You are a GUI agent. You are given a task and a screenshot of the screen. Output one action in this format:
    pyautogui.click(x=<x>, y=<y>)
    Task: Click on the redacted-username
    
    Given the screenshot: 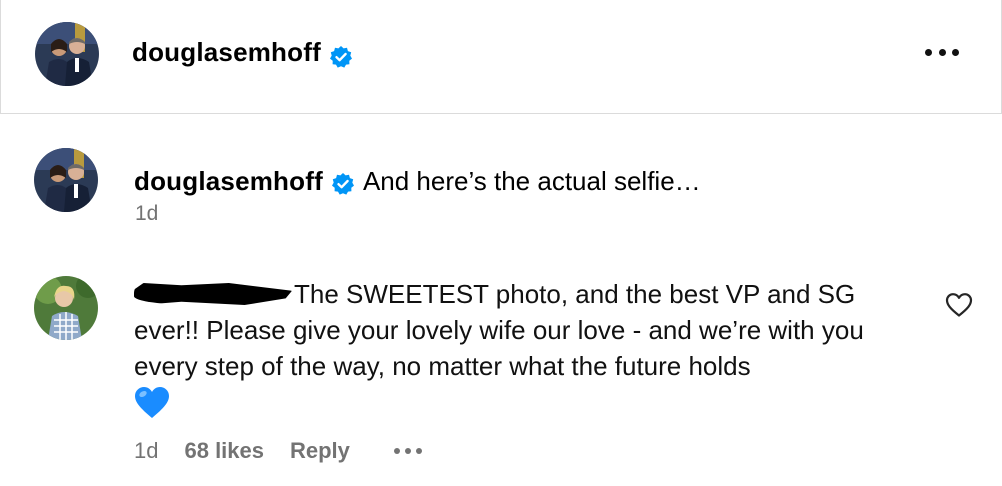 What is the action you would take?
    pyautogui.click(x=213, y=294)
    